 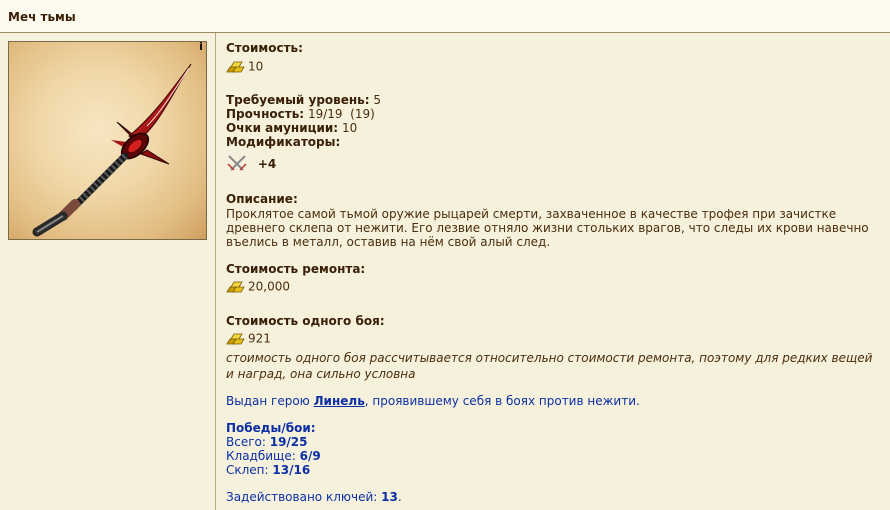 What do you see at coordinates (341, 114) in the screenshot?
I see `durability-value: 19/19 (19)` at bounding box center [341, 114].